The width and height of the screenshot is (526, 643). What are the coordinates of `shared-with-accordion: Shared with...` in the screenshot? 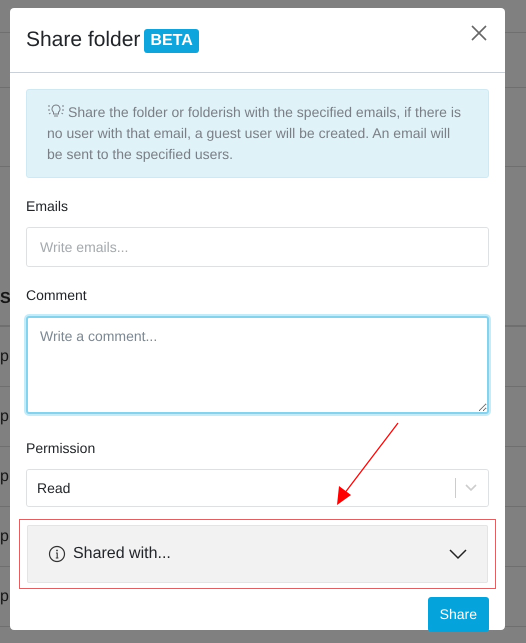 It's located at (257, 554).